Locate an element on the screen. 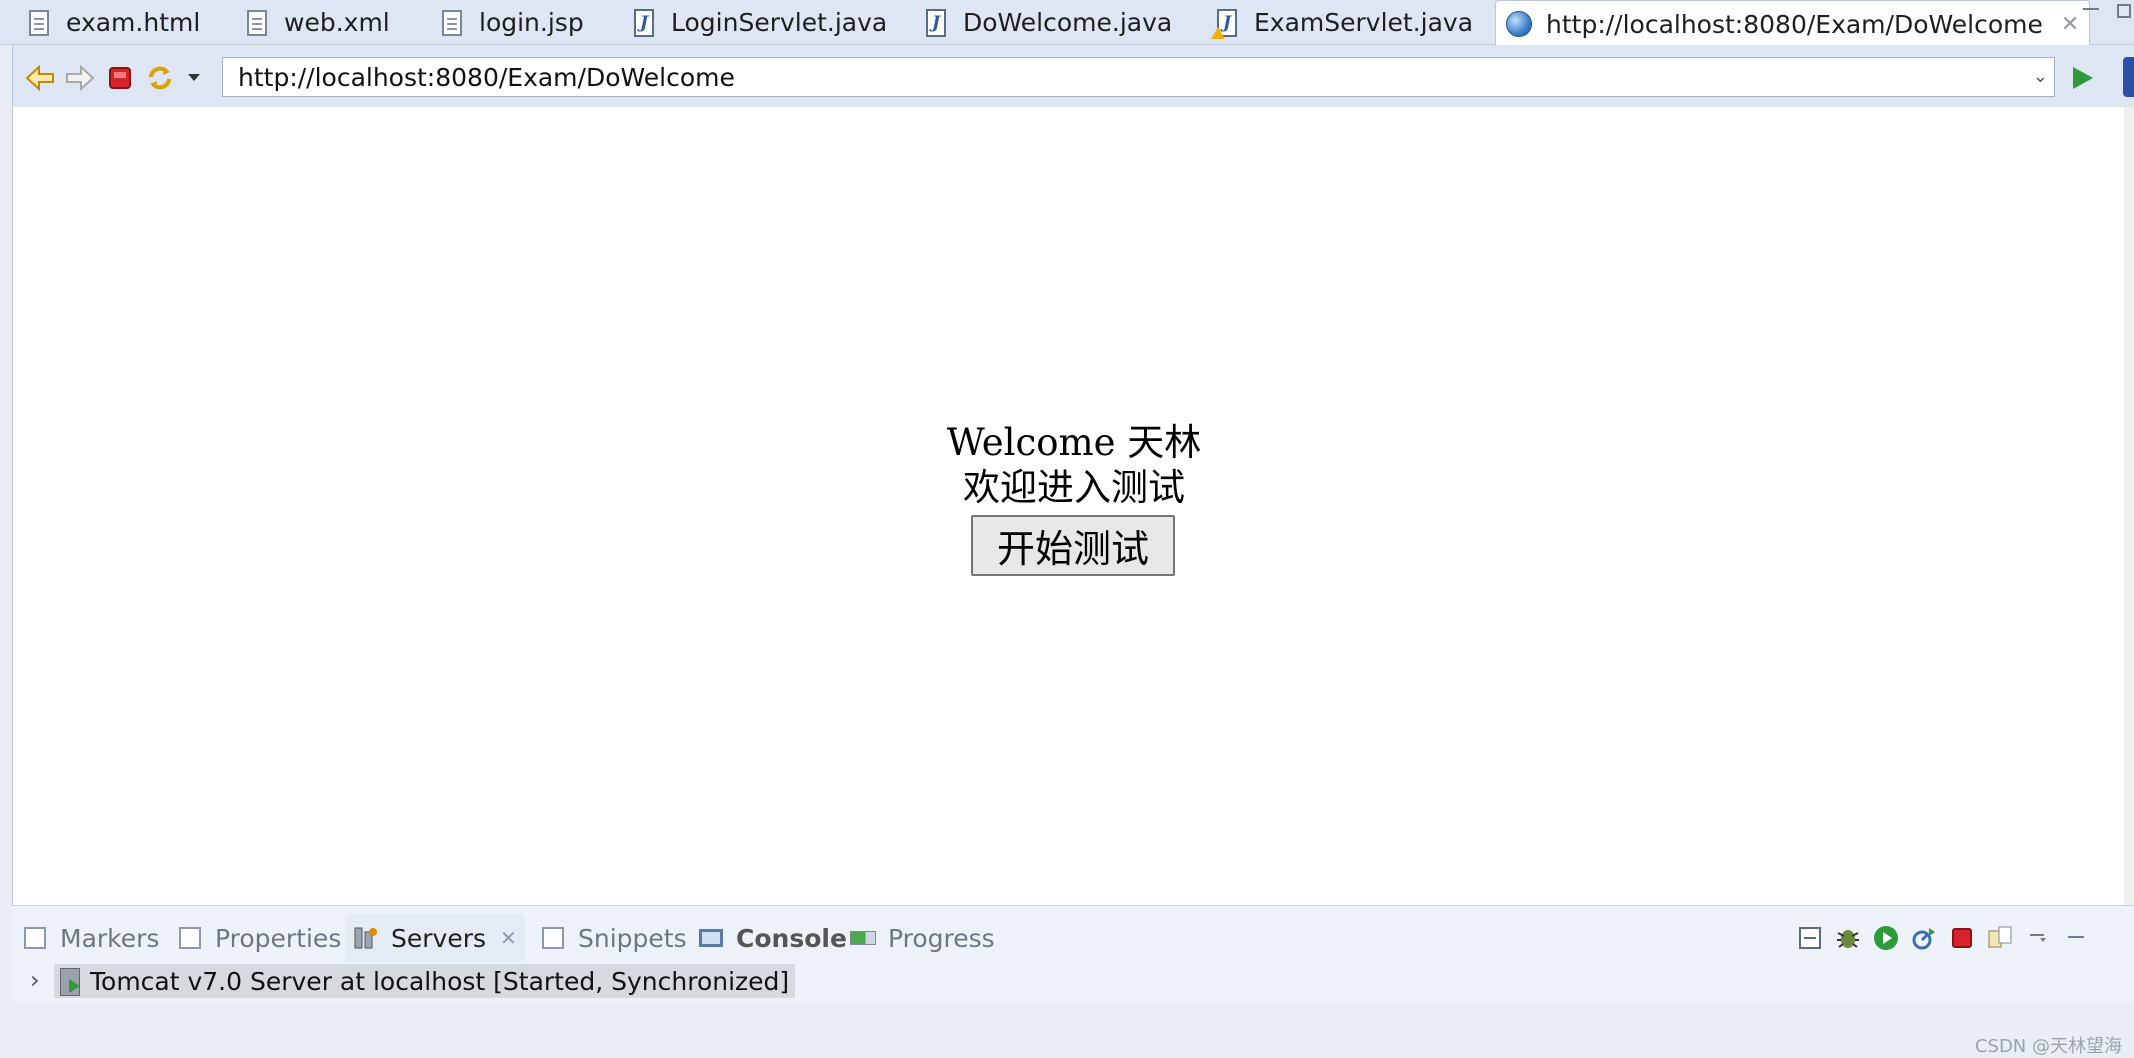  markers-icon is located at coordinates (35, 938).